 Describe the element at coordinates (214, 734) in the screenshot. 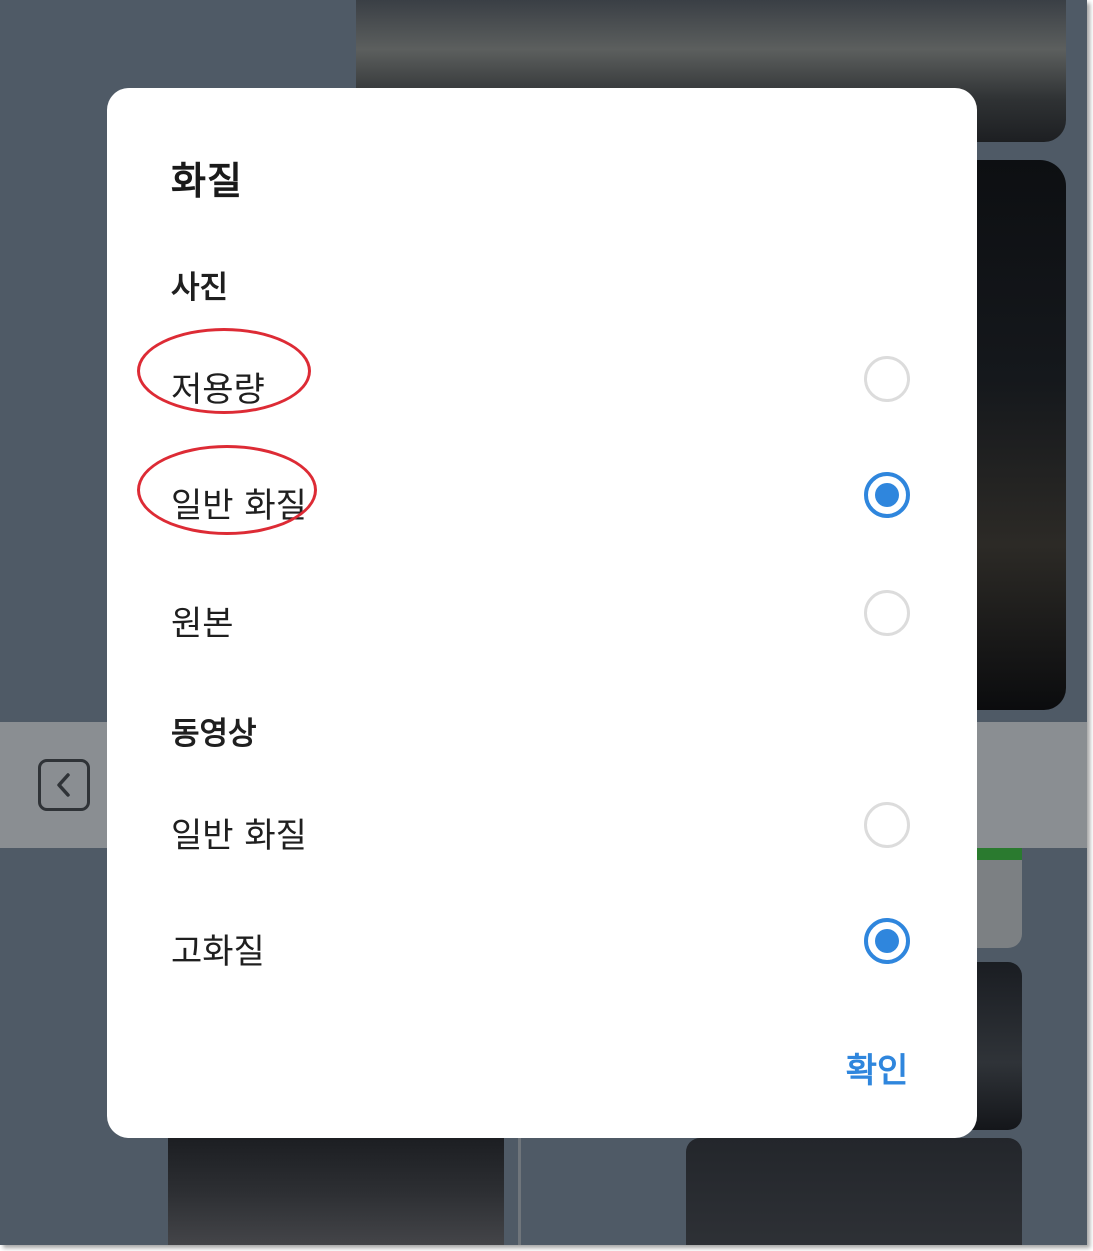

I see `section-title-video: 동영상` at that location.